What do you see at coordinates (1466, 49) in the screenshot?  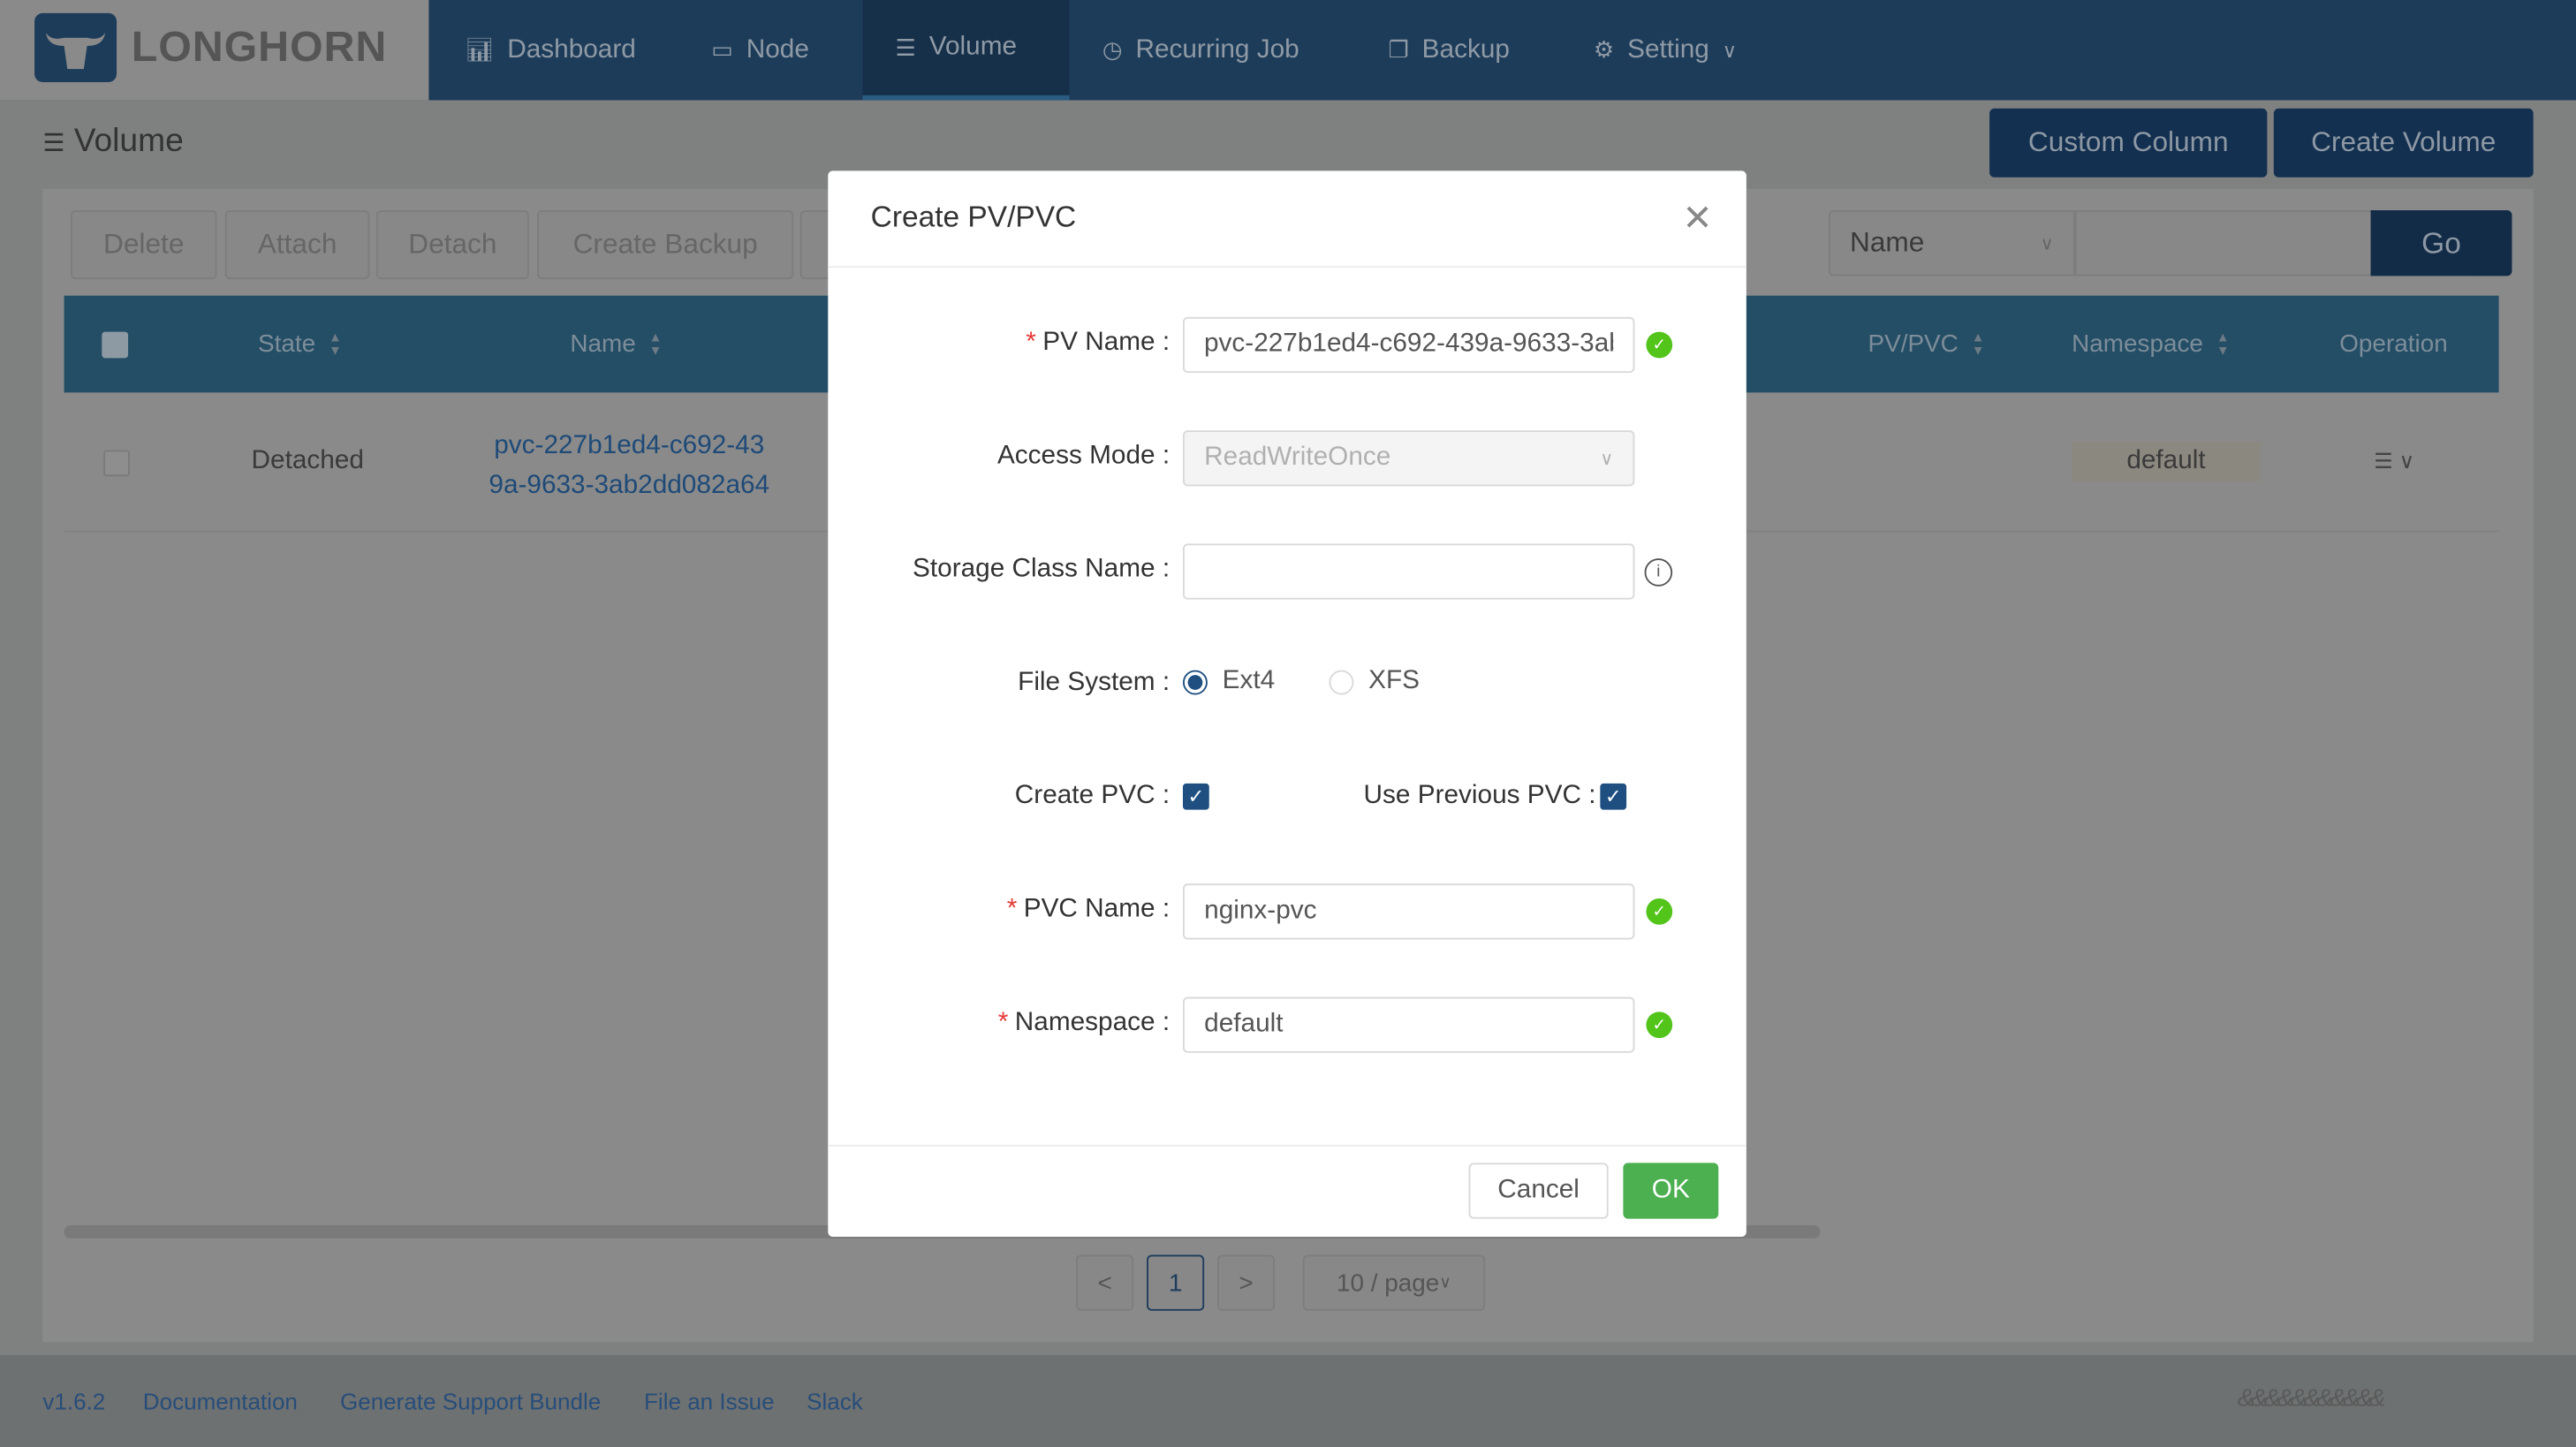 I see `nav-label: Backup` at bounding box center [1466, 49].